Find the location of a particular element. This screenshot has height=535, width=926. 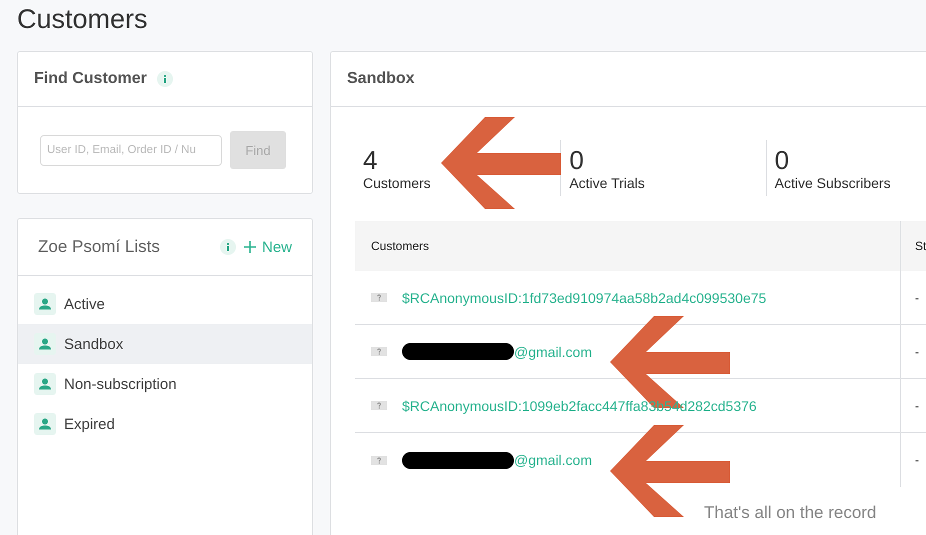

stat-label: Customers is located at coordinates (397, 183).